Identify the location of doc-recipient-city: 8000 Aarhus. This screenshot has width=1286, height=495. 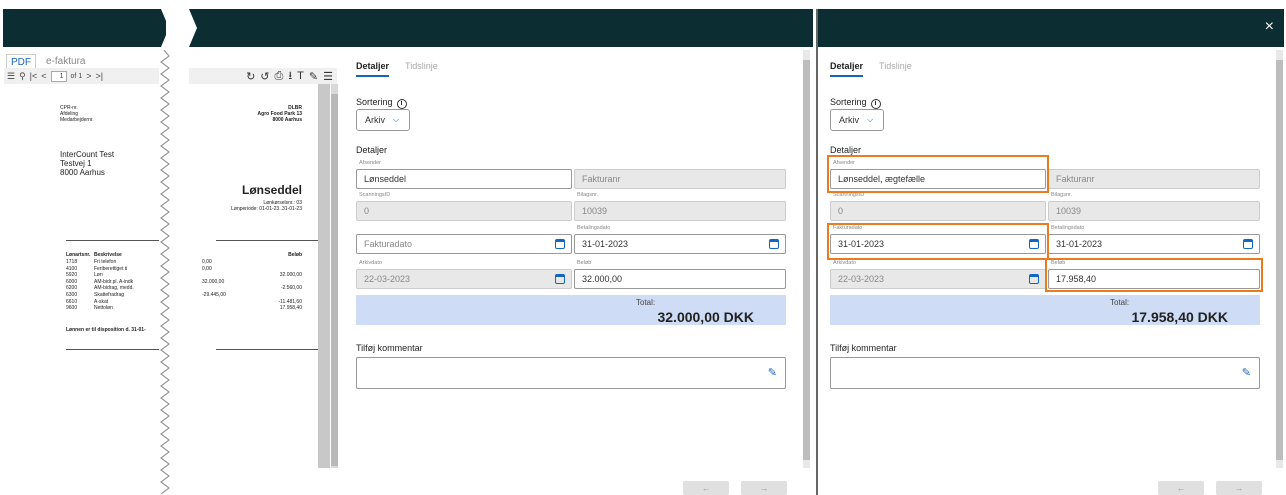
(82, 172).